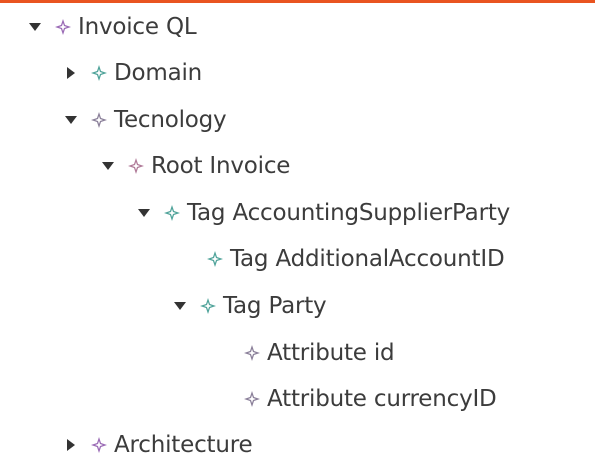 The height and width of the screenshot is (464, 595). I want to click on tree-node-root-invoice: Root Invoice, so click(195, 166).